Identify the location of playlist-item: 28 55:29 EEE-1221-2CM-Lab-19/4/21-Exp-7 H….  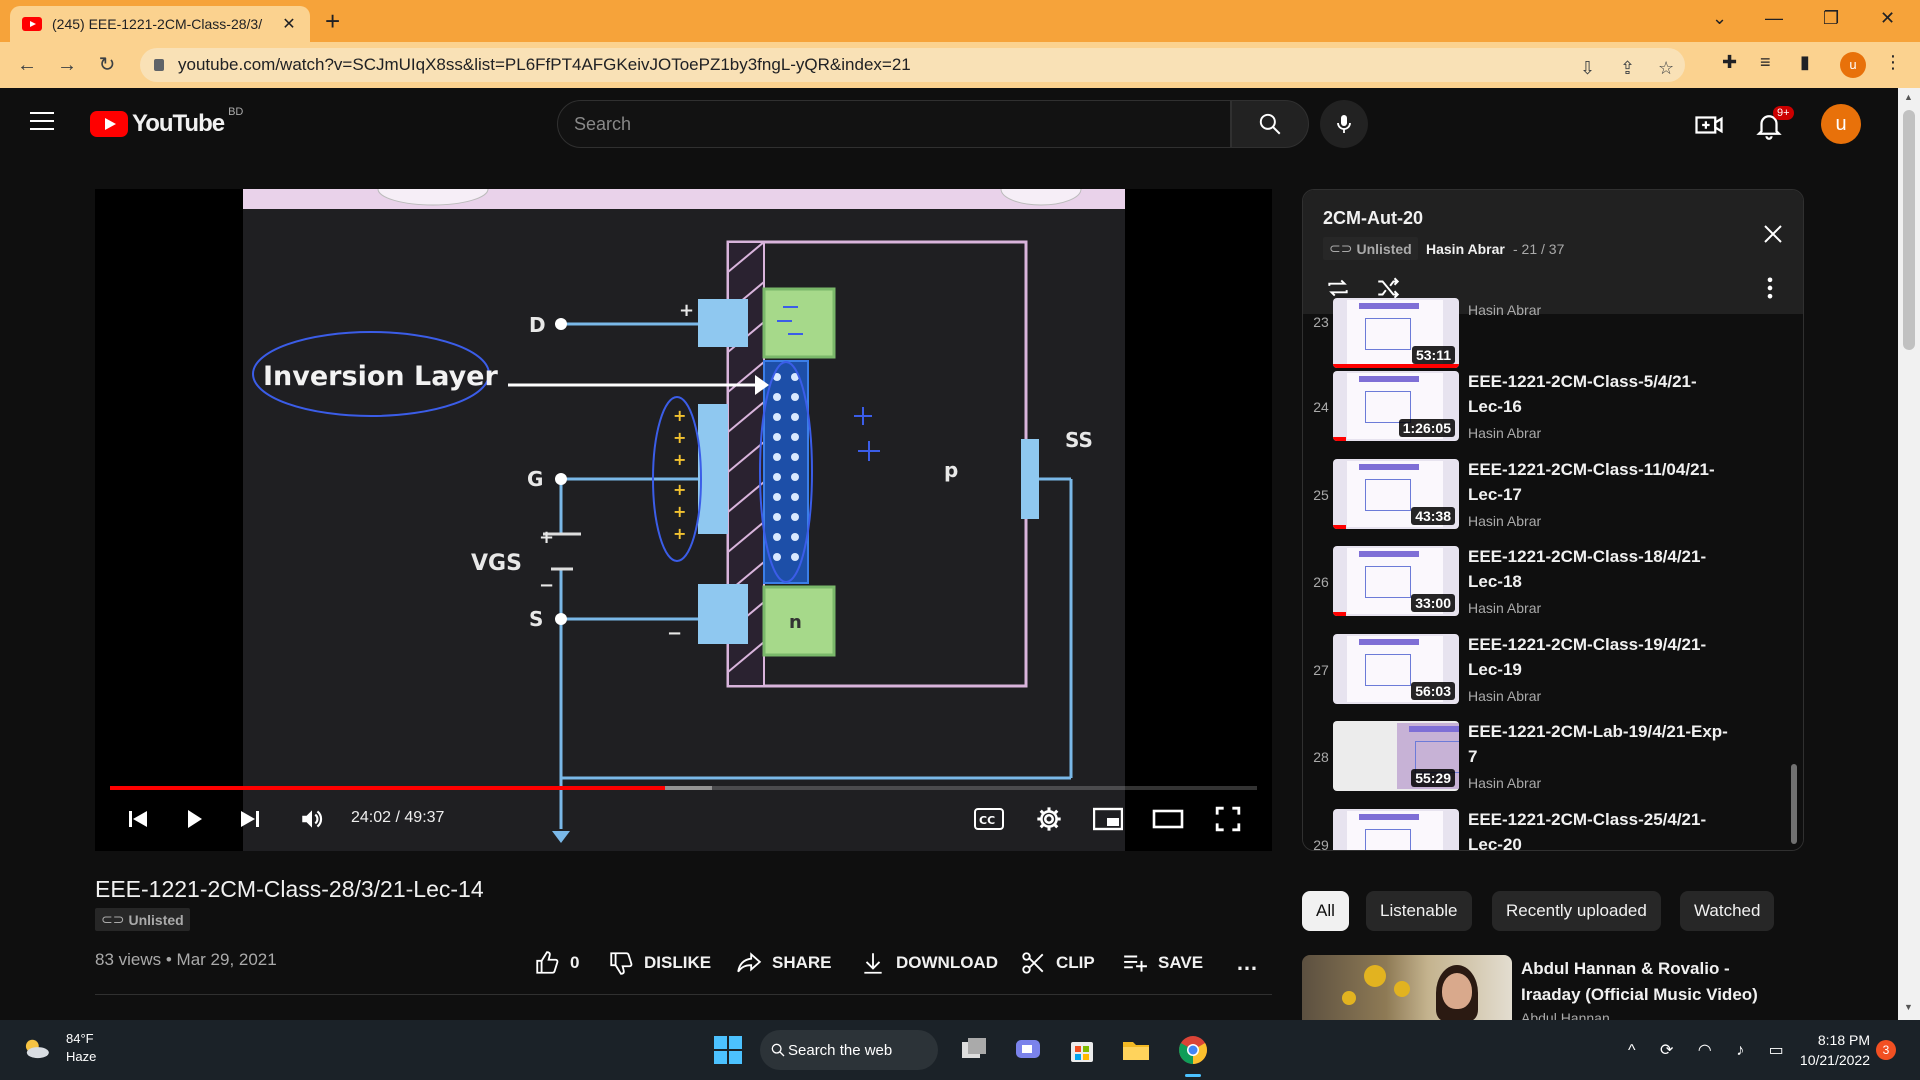
(1553, 763).